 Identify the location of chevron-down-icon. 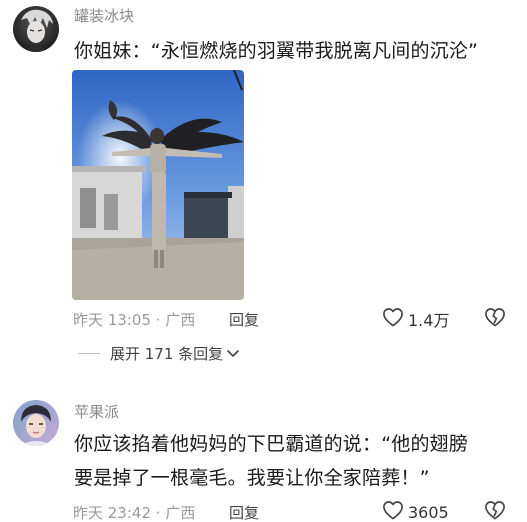
(233, 353).